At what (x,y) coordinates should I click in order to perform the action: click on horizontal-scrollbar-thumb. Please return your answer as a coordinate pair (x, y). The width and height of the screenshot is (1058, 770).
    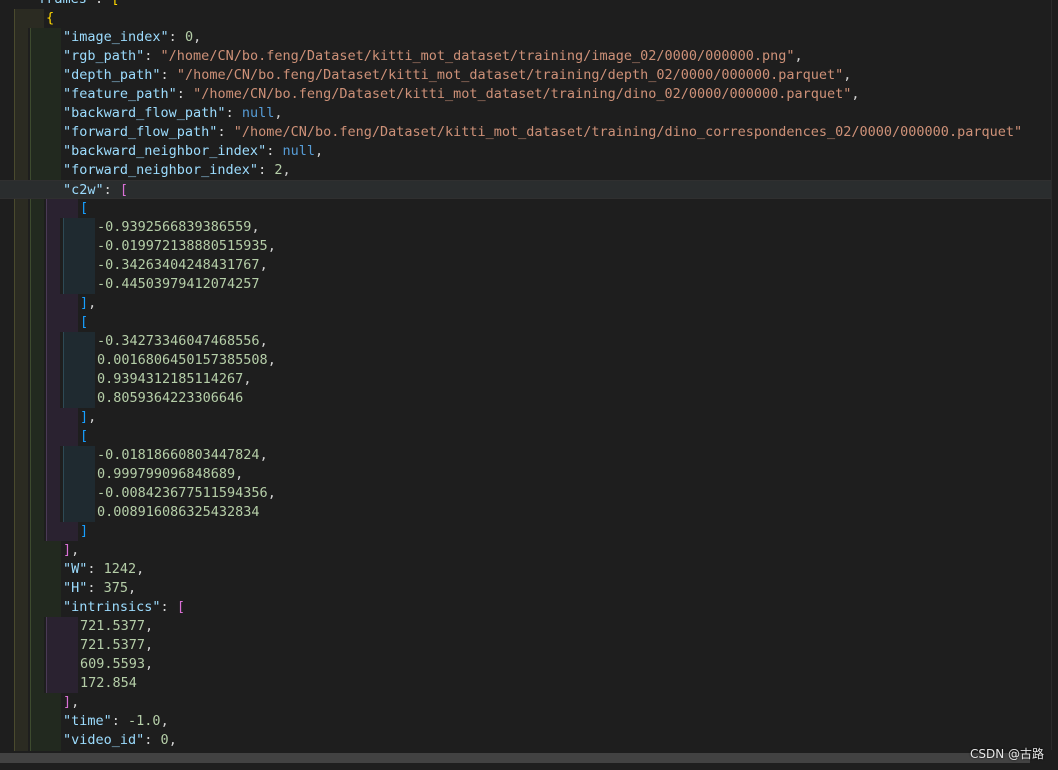
    Looking at the image, I should click on (515, 758).